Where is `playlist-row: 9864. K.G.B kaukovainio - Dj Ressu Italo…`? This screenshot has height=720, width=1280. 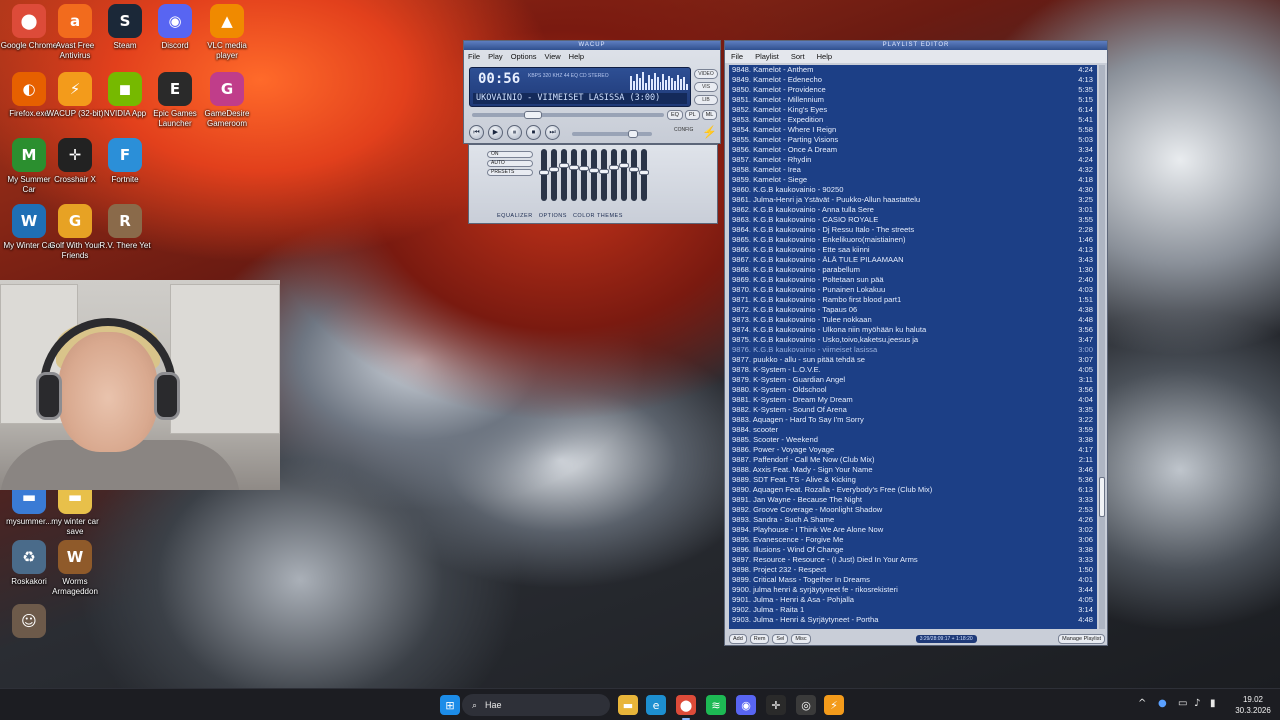
playlist-row: 9864. K.G.B kaukovainio - Dj Ressu Italo… is located at coordinates (913, 230).